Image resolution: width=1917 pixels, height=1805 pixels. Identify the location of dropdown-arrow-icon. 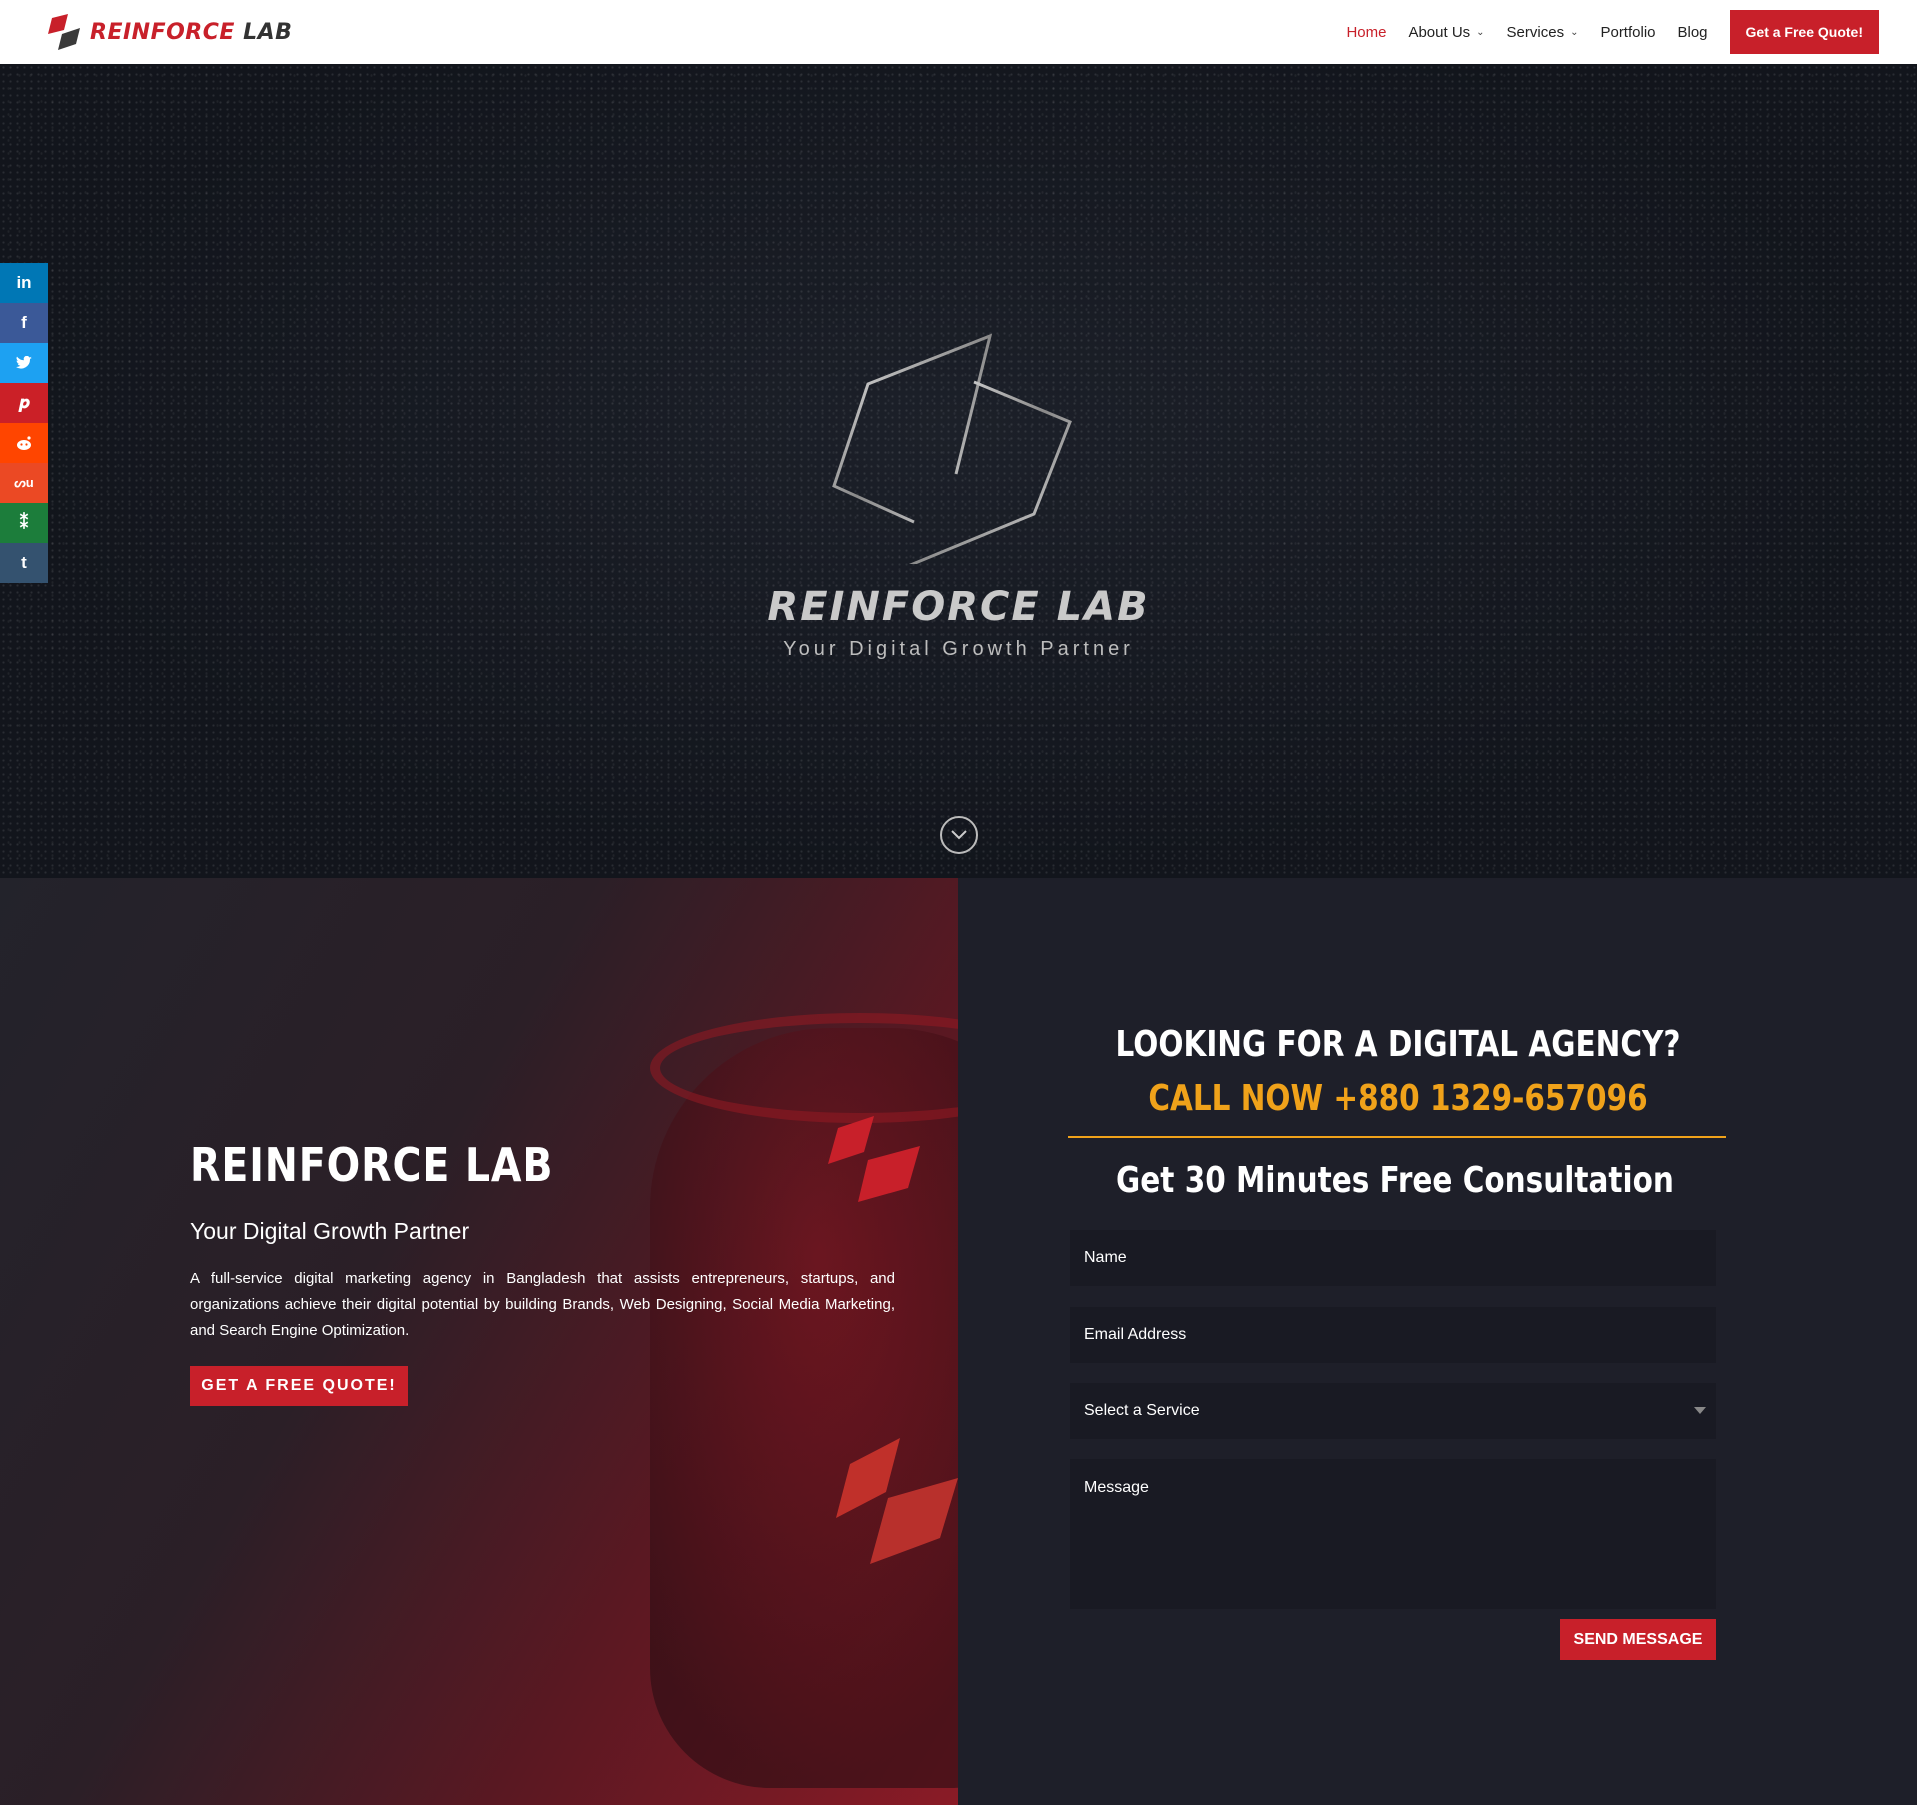
(1700, 1410).